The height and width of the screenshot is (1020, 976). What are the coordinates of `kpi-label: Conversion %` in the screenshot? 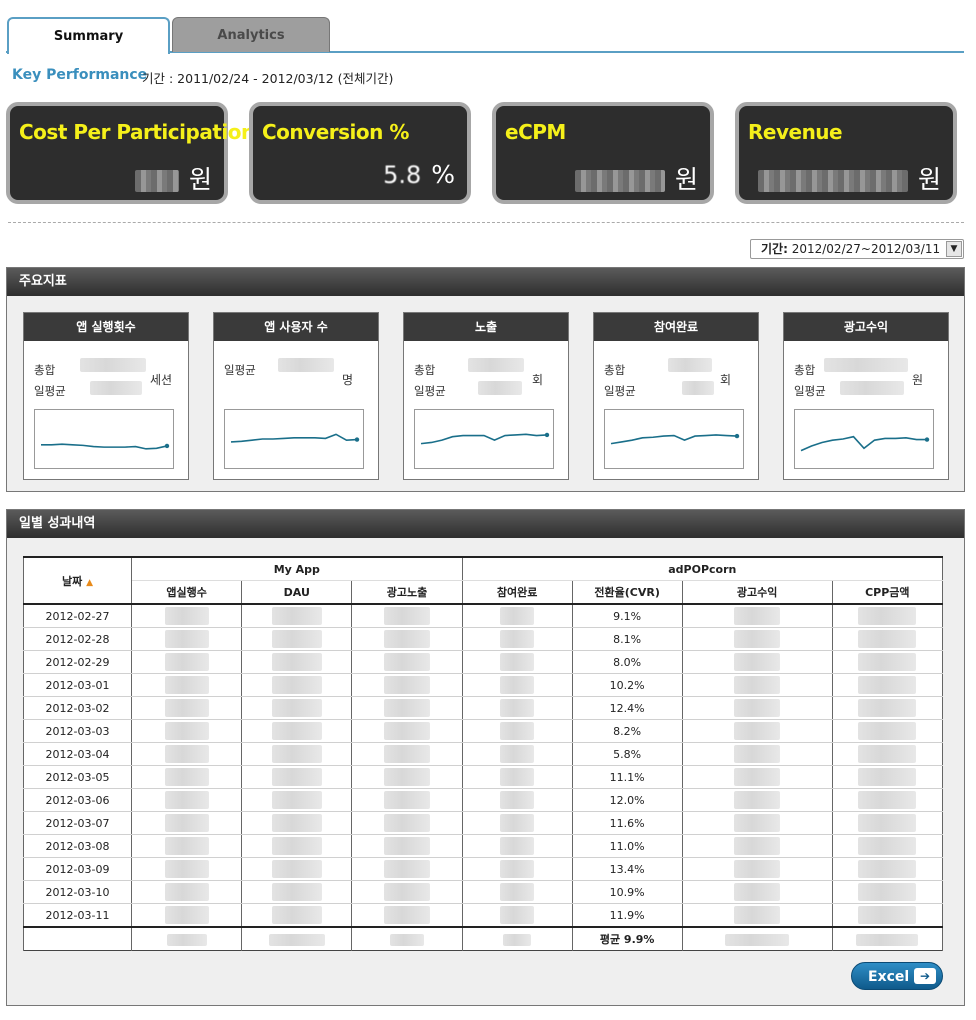 It's located at (335, 132).